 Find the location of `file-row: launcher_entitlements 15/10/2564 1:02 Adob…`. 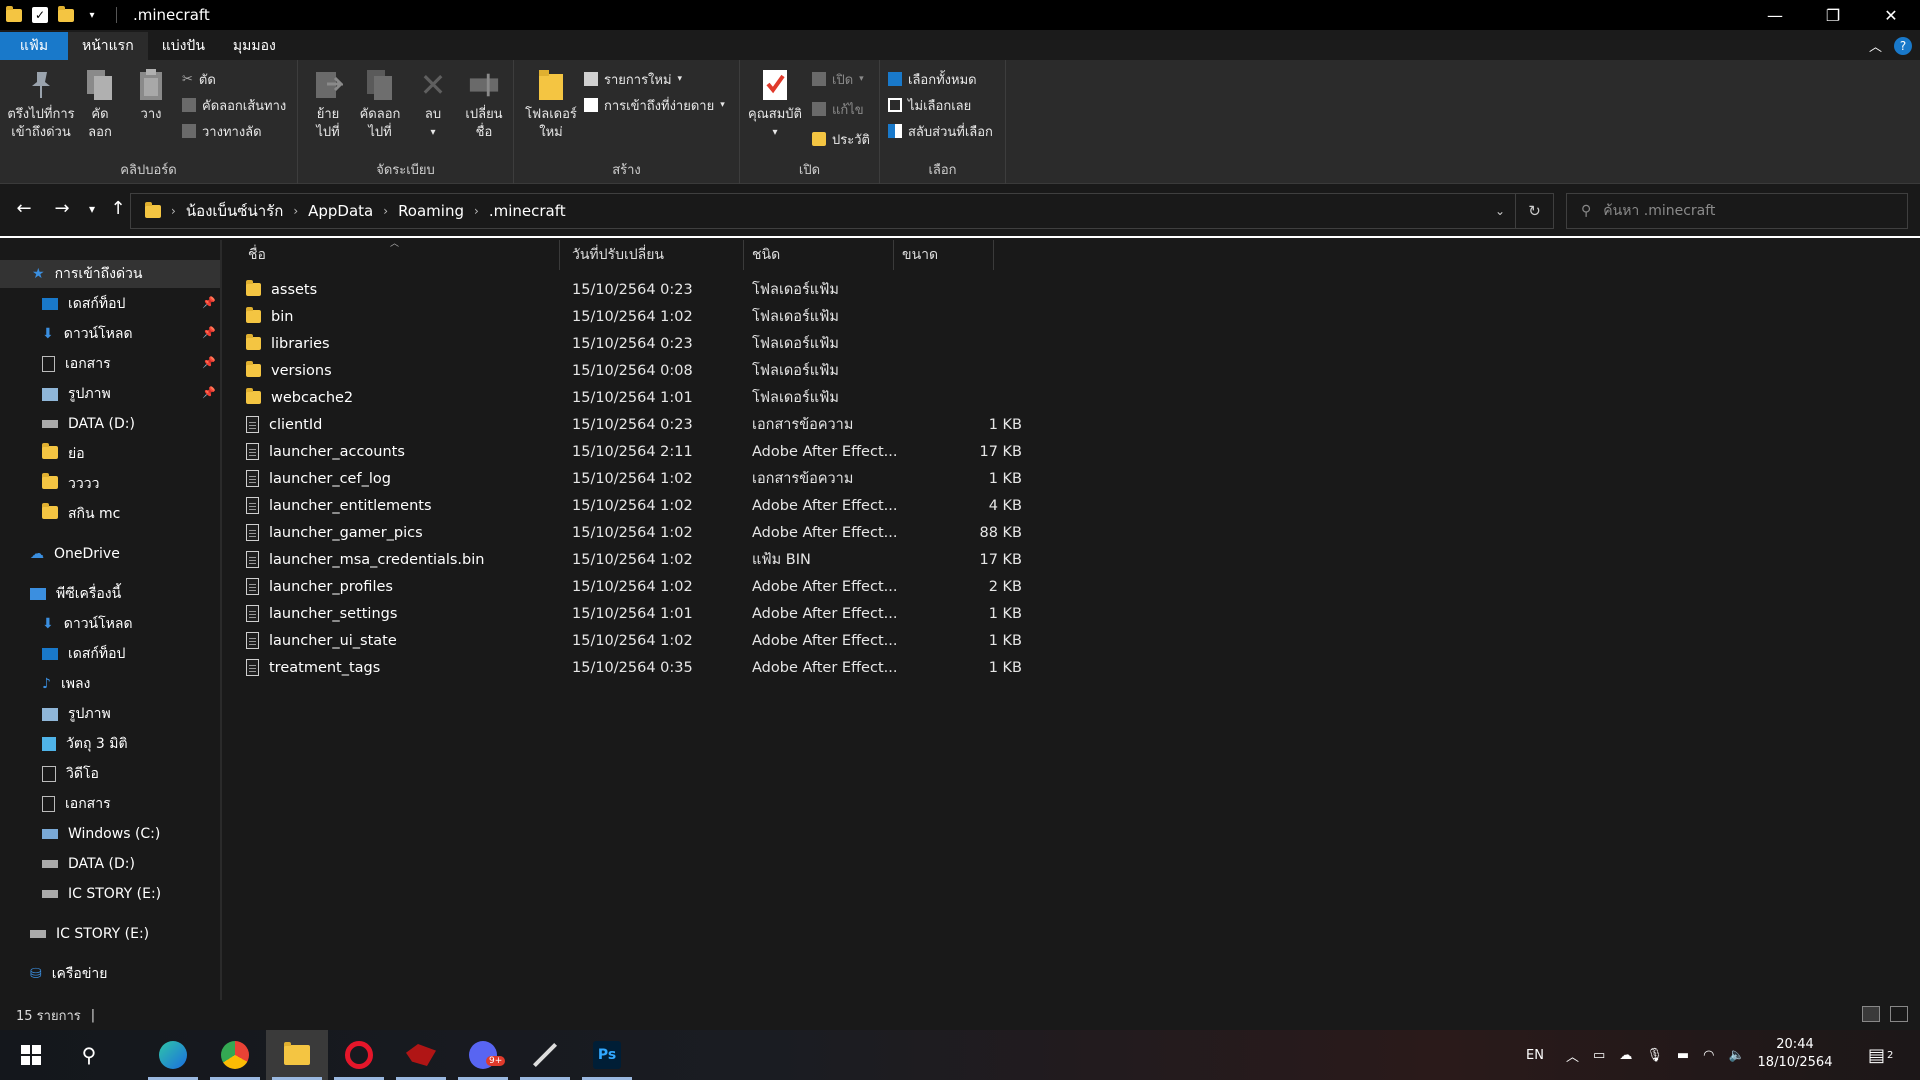

file-row: launcher_entitlements 15/10/2564 1:02 Adob… is located at coordinates (636, 505).